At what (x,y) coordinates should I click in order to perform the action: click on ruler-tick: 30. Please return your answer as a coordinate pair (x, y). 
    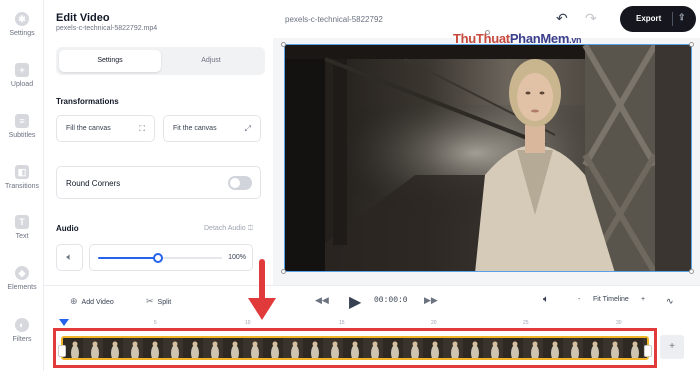
    Looking at the image, I should click on (619, 323).